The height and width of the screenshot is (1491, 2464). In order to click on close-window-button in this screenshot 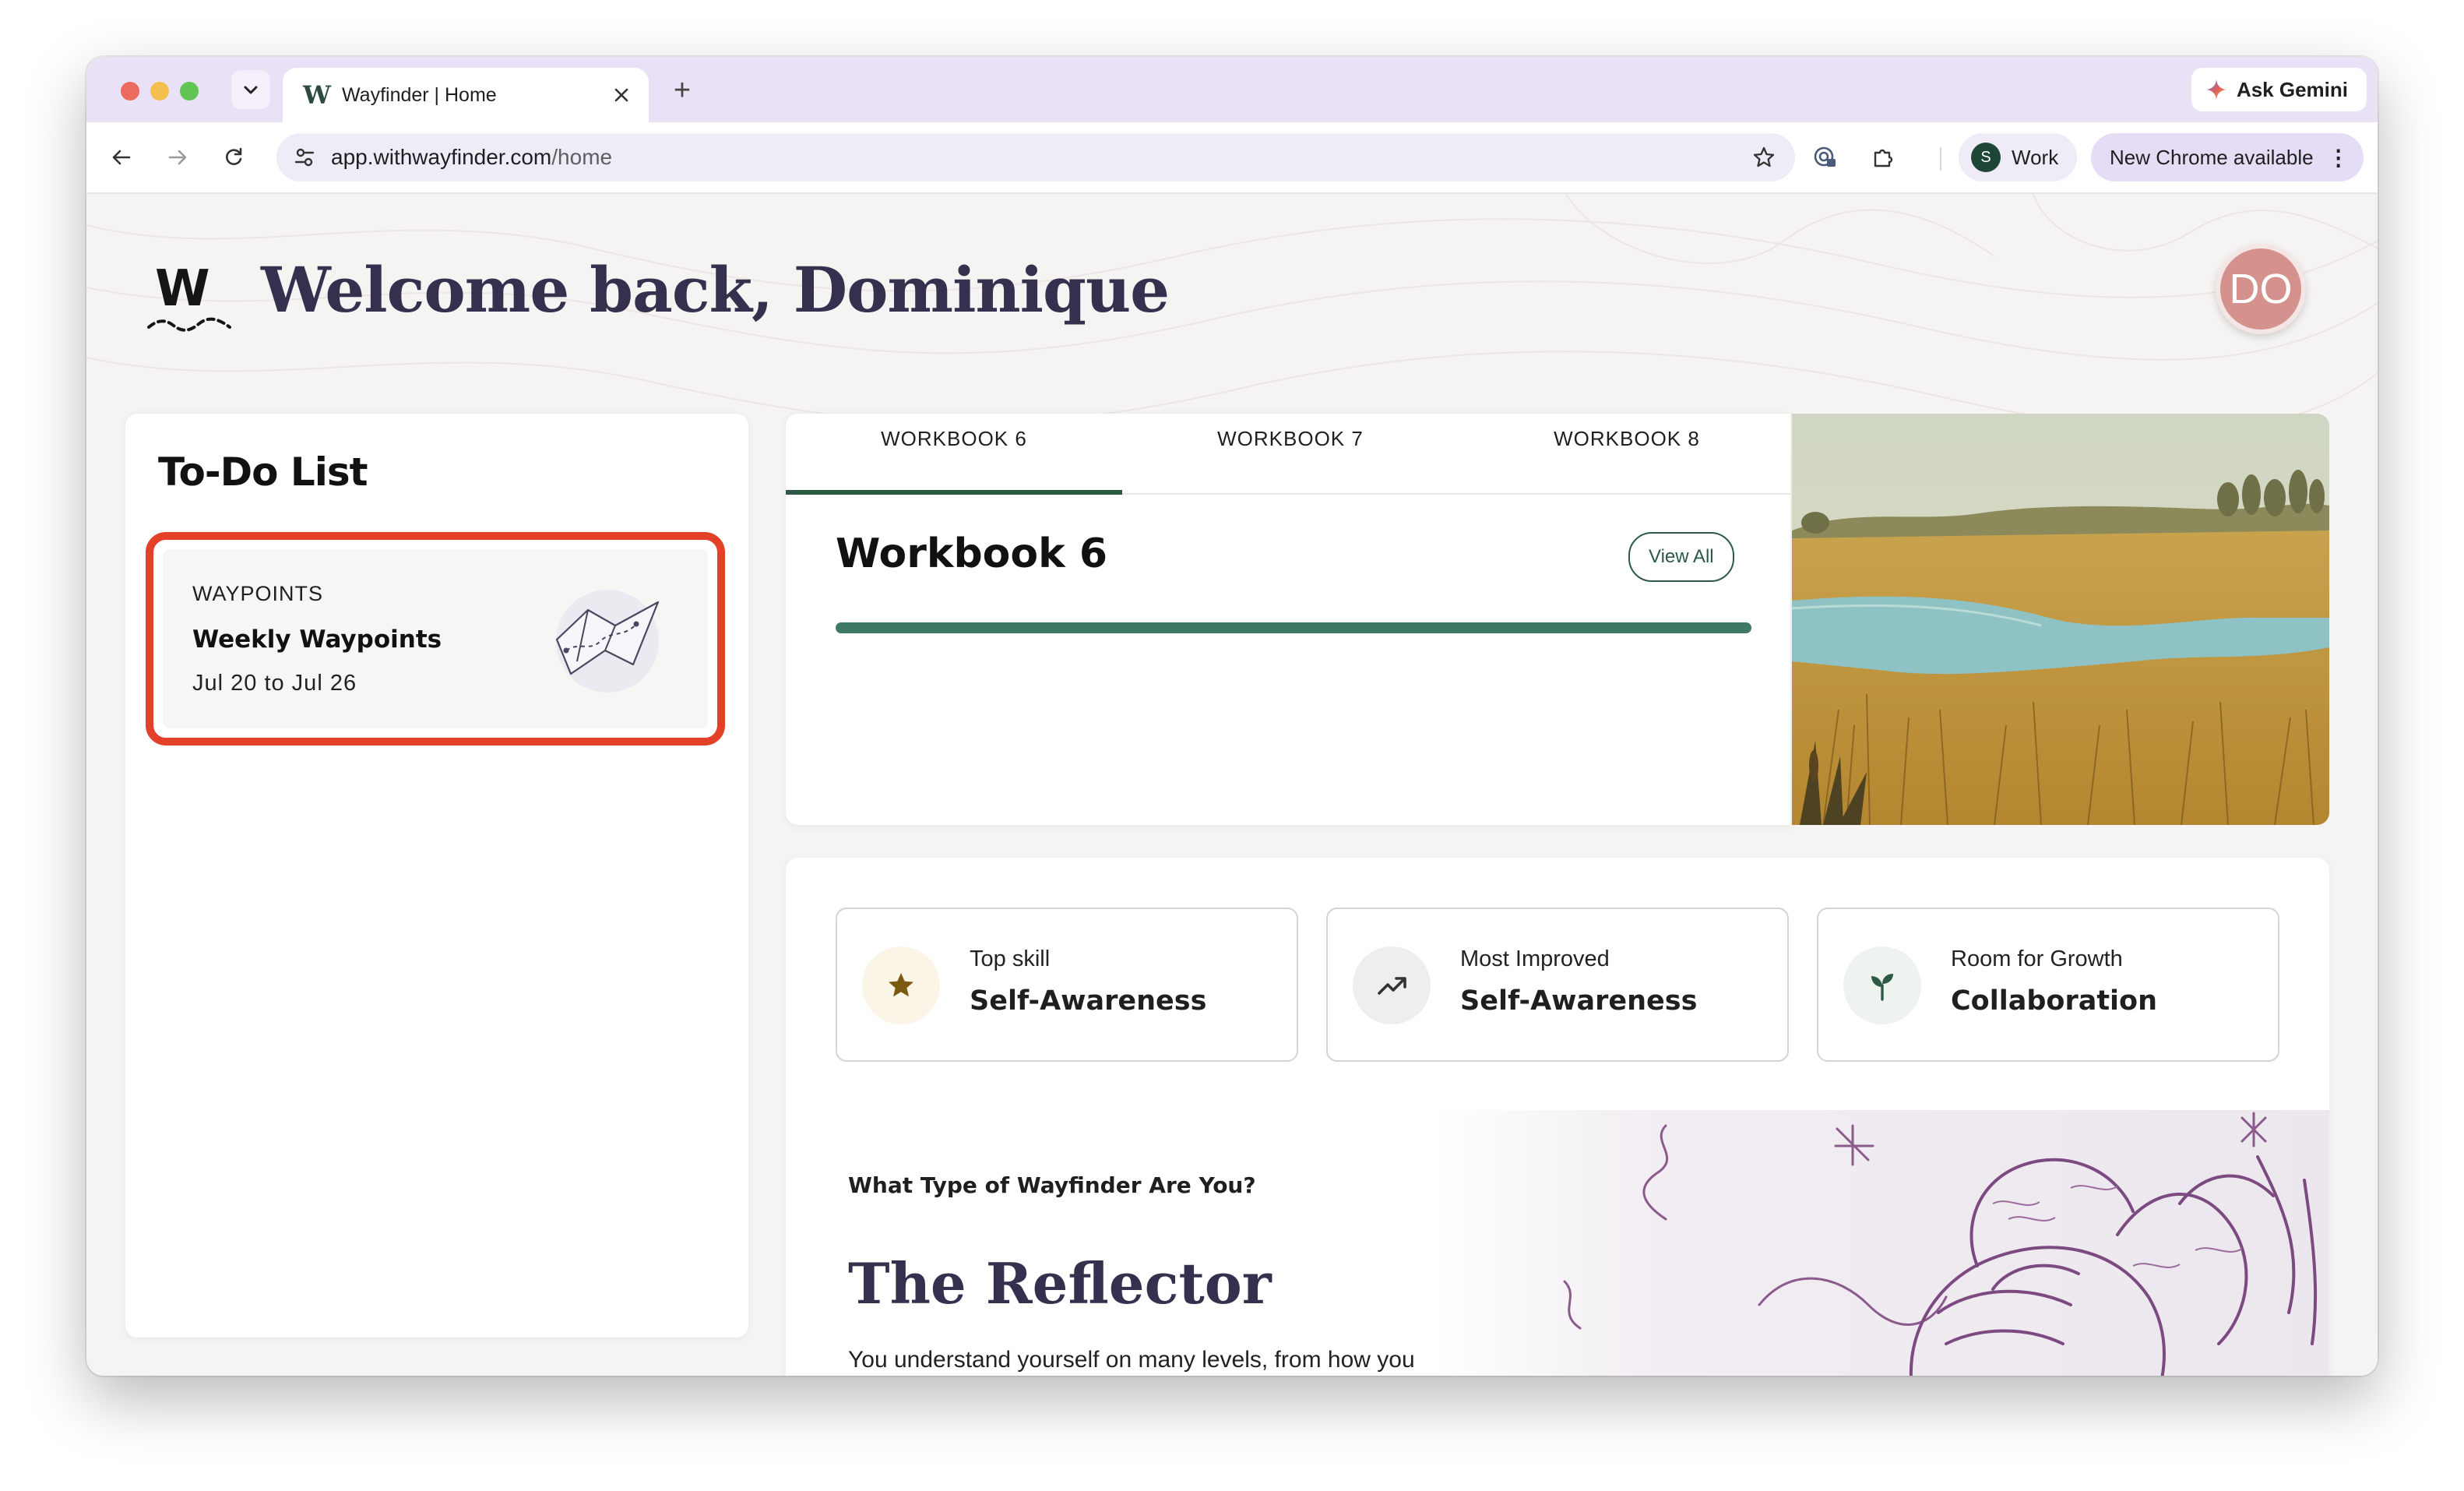, I will do `click(130, 91)`.